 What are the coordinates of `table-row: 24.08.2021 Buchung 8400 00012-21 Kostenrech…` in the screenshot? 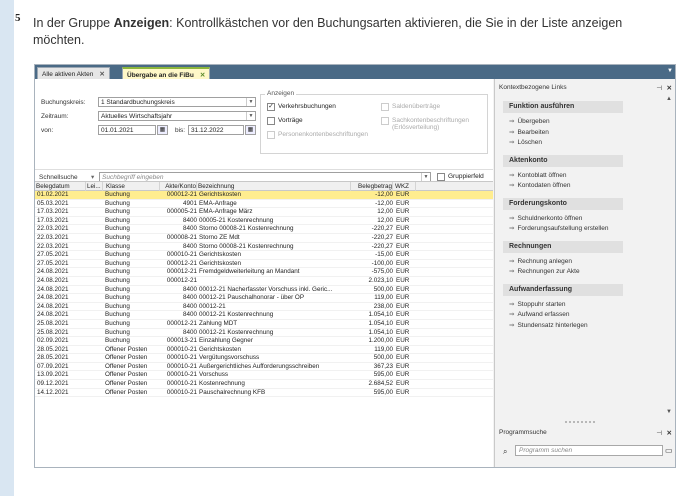 It's located at (264, 315).